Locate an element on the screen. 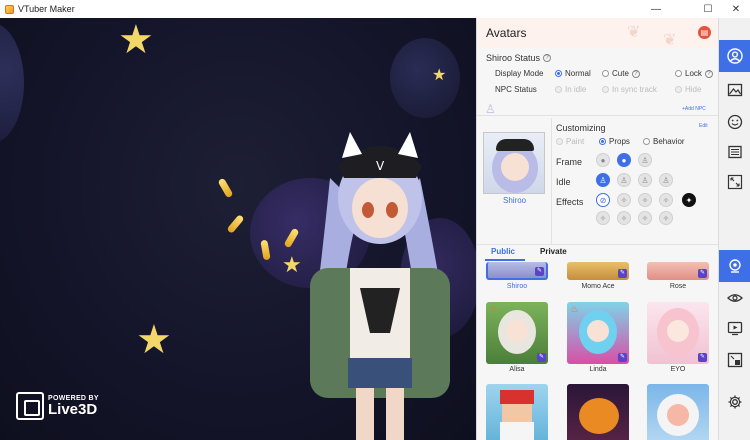 The height and width of the screenshot is (440, 750). avatar-card-pumpkin is located at coordinates (598, 412).